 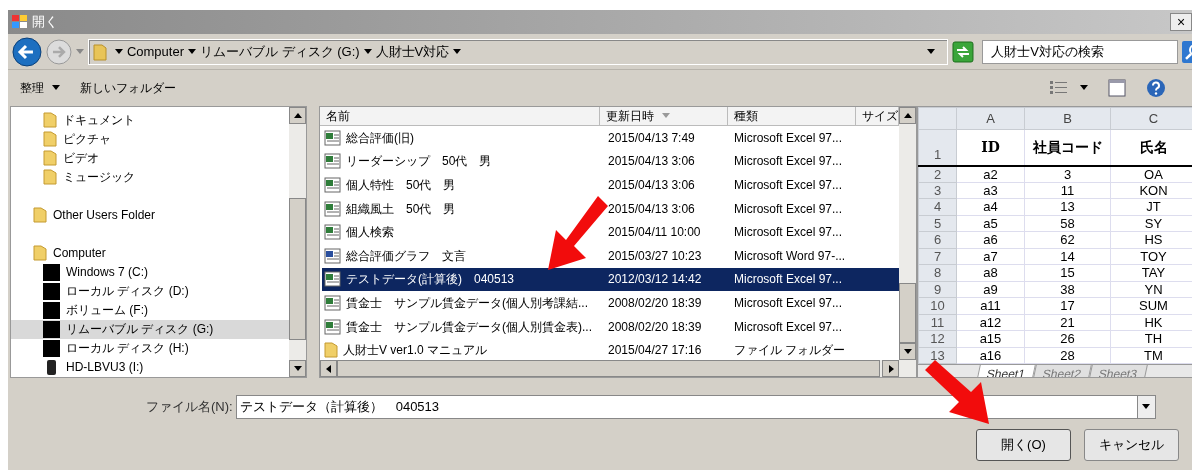 What do you see at coordinates (990, 305) in the screenshot?
I see `table-cell: a11` at bounding box center [990, 305].